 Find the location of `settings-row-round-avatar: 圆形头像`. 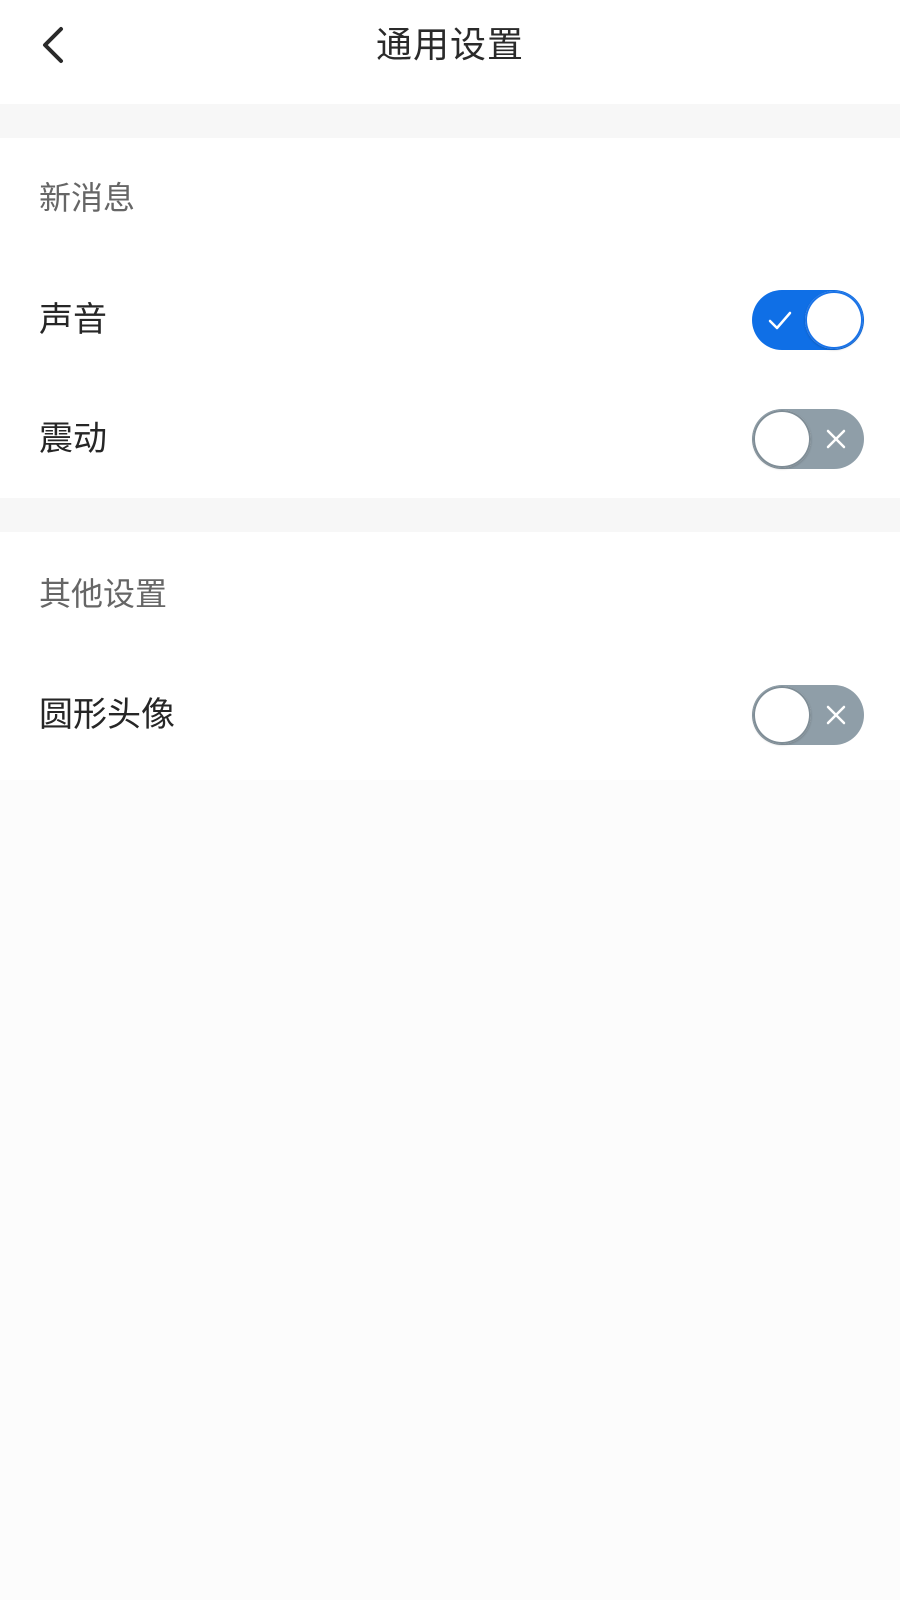

settings-row-round-avatar: 圆形头像 is located at coordinates (450, 715).